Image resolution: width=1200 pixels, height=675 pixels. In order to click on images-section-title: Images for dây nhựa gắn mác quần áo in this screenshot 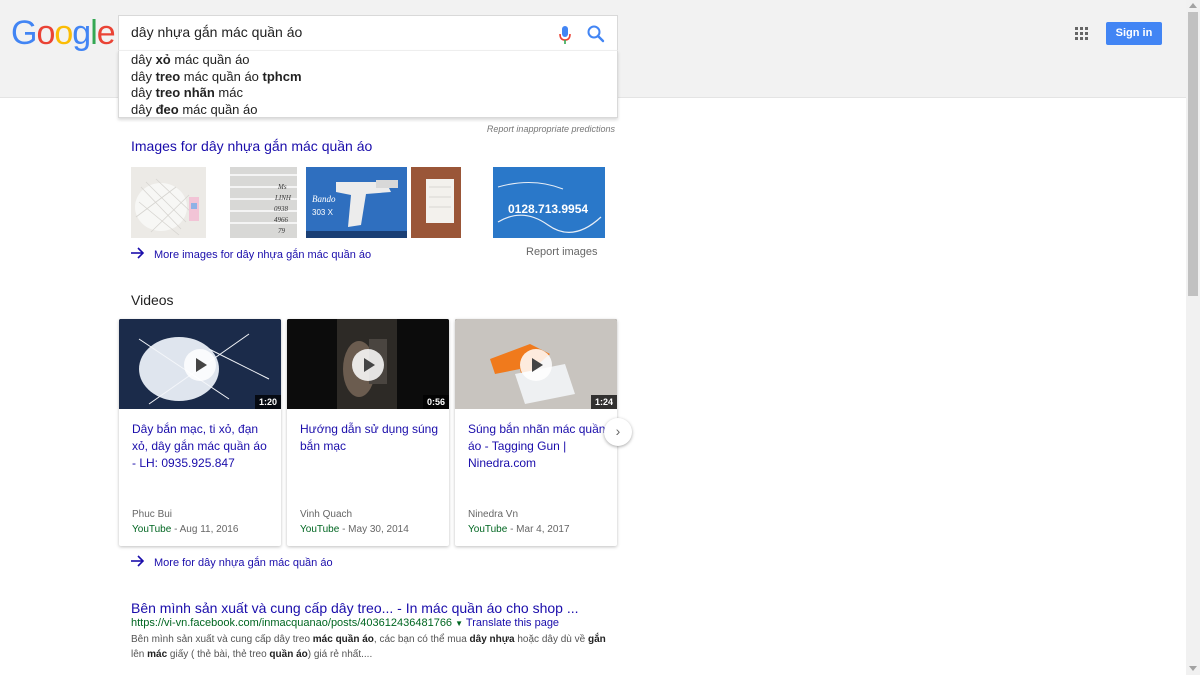, I will do `click(251, 146)`.